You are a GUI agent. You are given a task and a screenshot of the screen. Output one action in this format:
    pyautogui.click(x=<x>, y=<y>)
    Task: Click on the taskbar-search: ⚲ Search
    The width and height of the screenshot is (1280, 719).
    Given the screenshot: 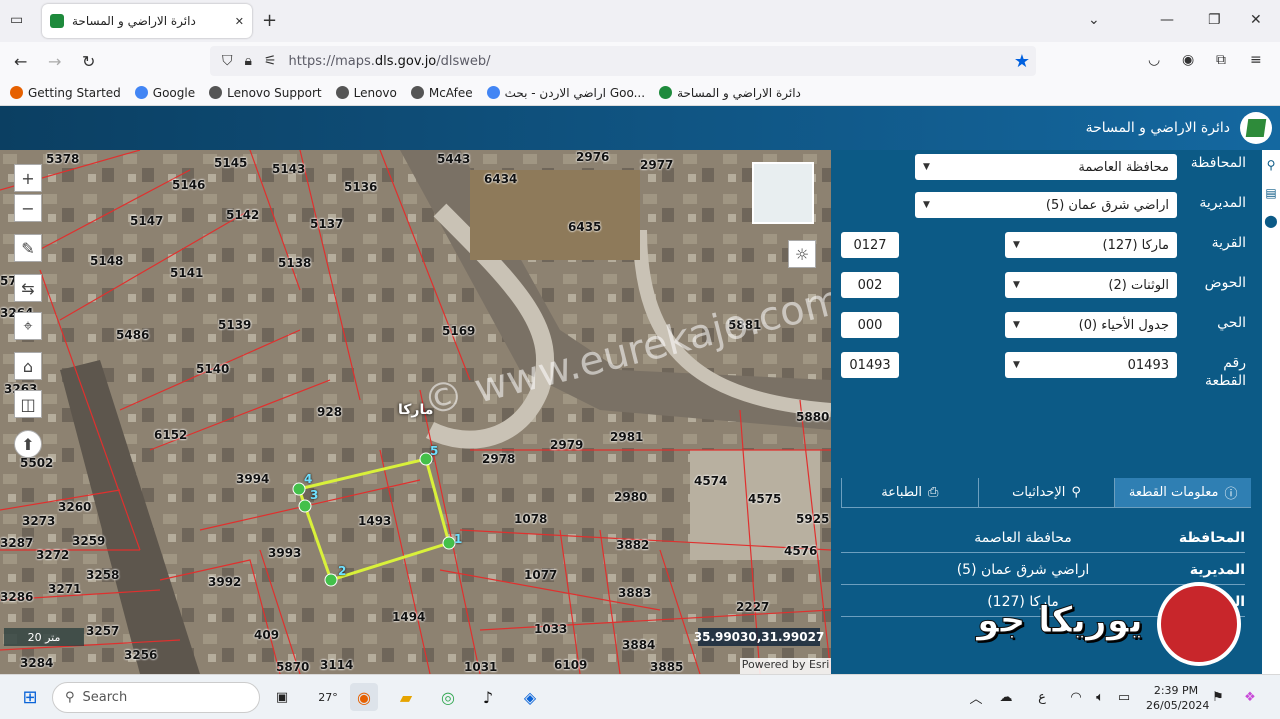 What is the action you would take?
    pyautogui.click(x=156, y=697)
    